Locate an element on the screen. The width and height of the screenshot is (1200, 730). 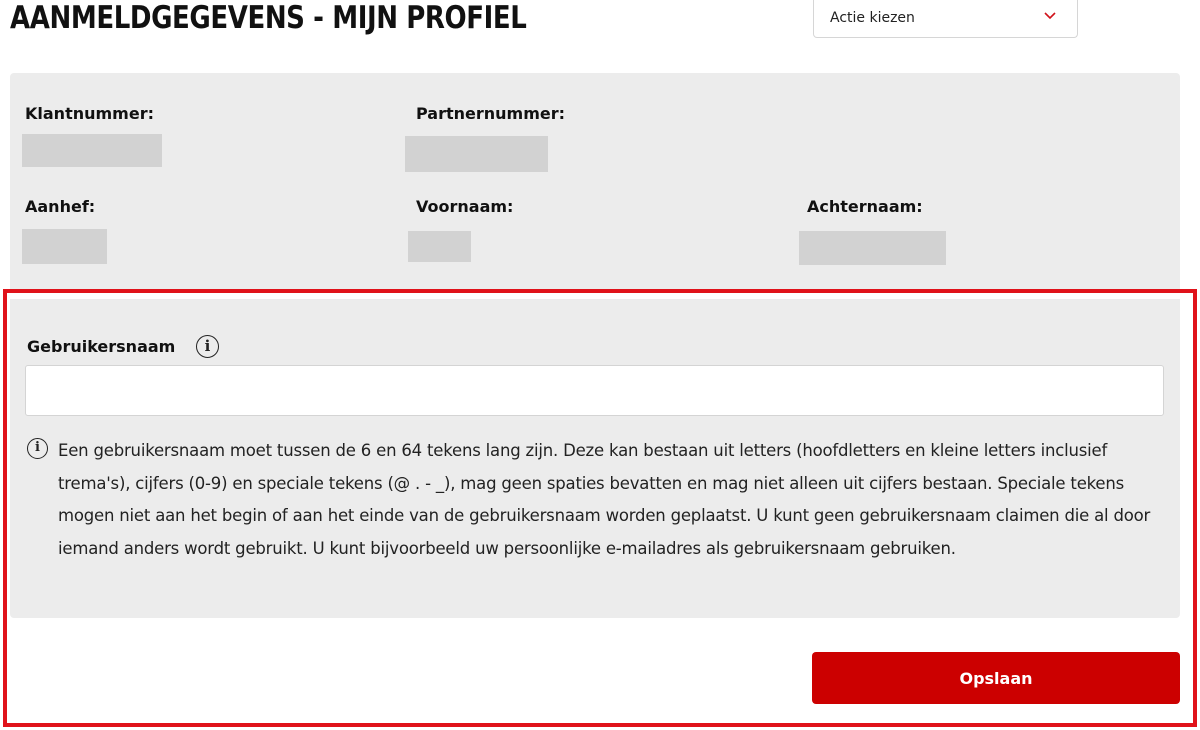
last-name-label: Achternaam: is located at coordinates (865, 206).